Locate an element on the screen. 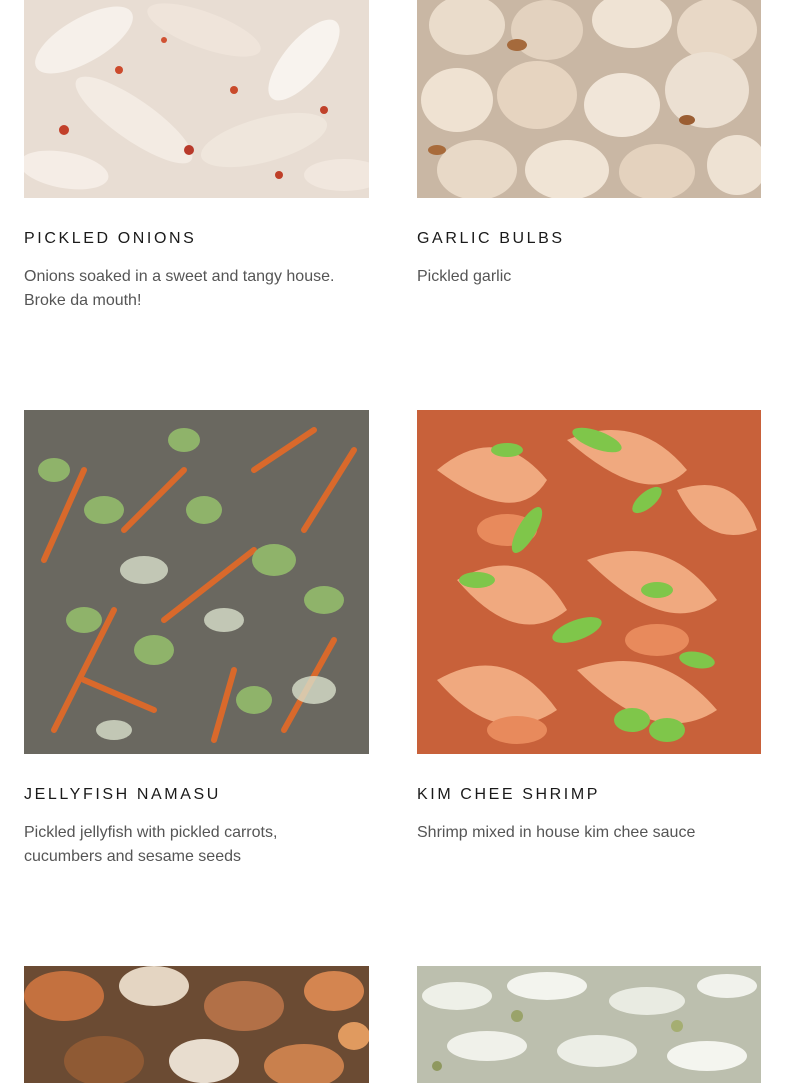  kim-chee-shrimp-photo is located at coordinates (589, 582).